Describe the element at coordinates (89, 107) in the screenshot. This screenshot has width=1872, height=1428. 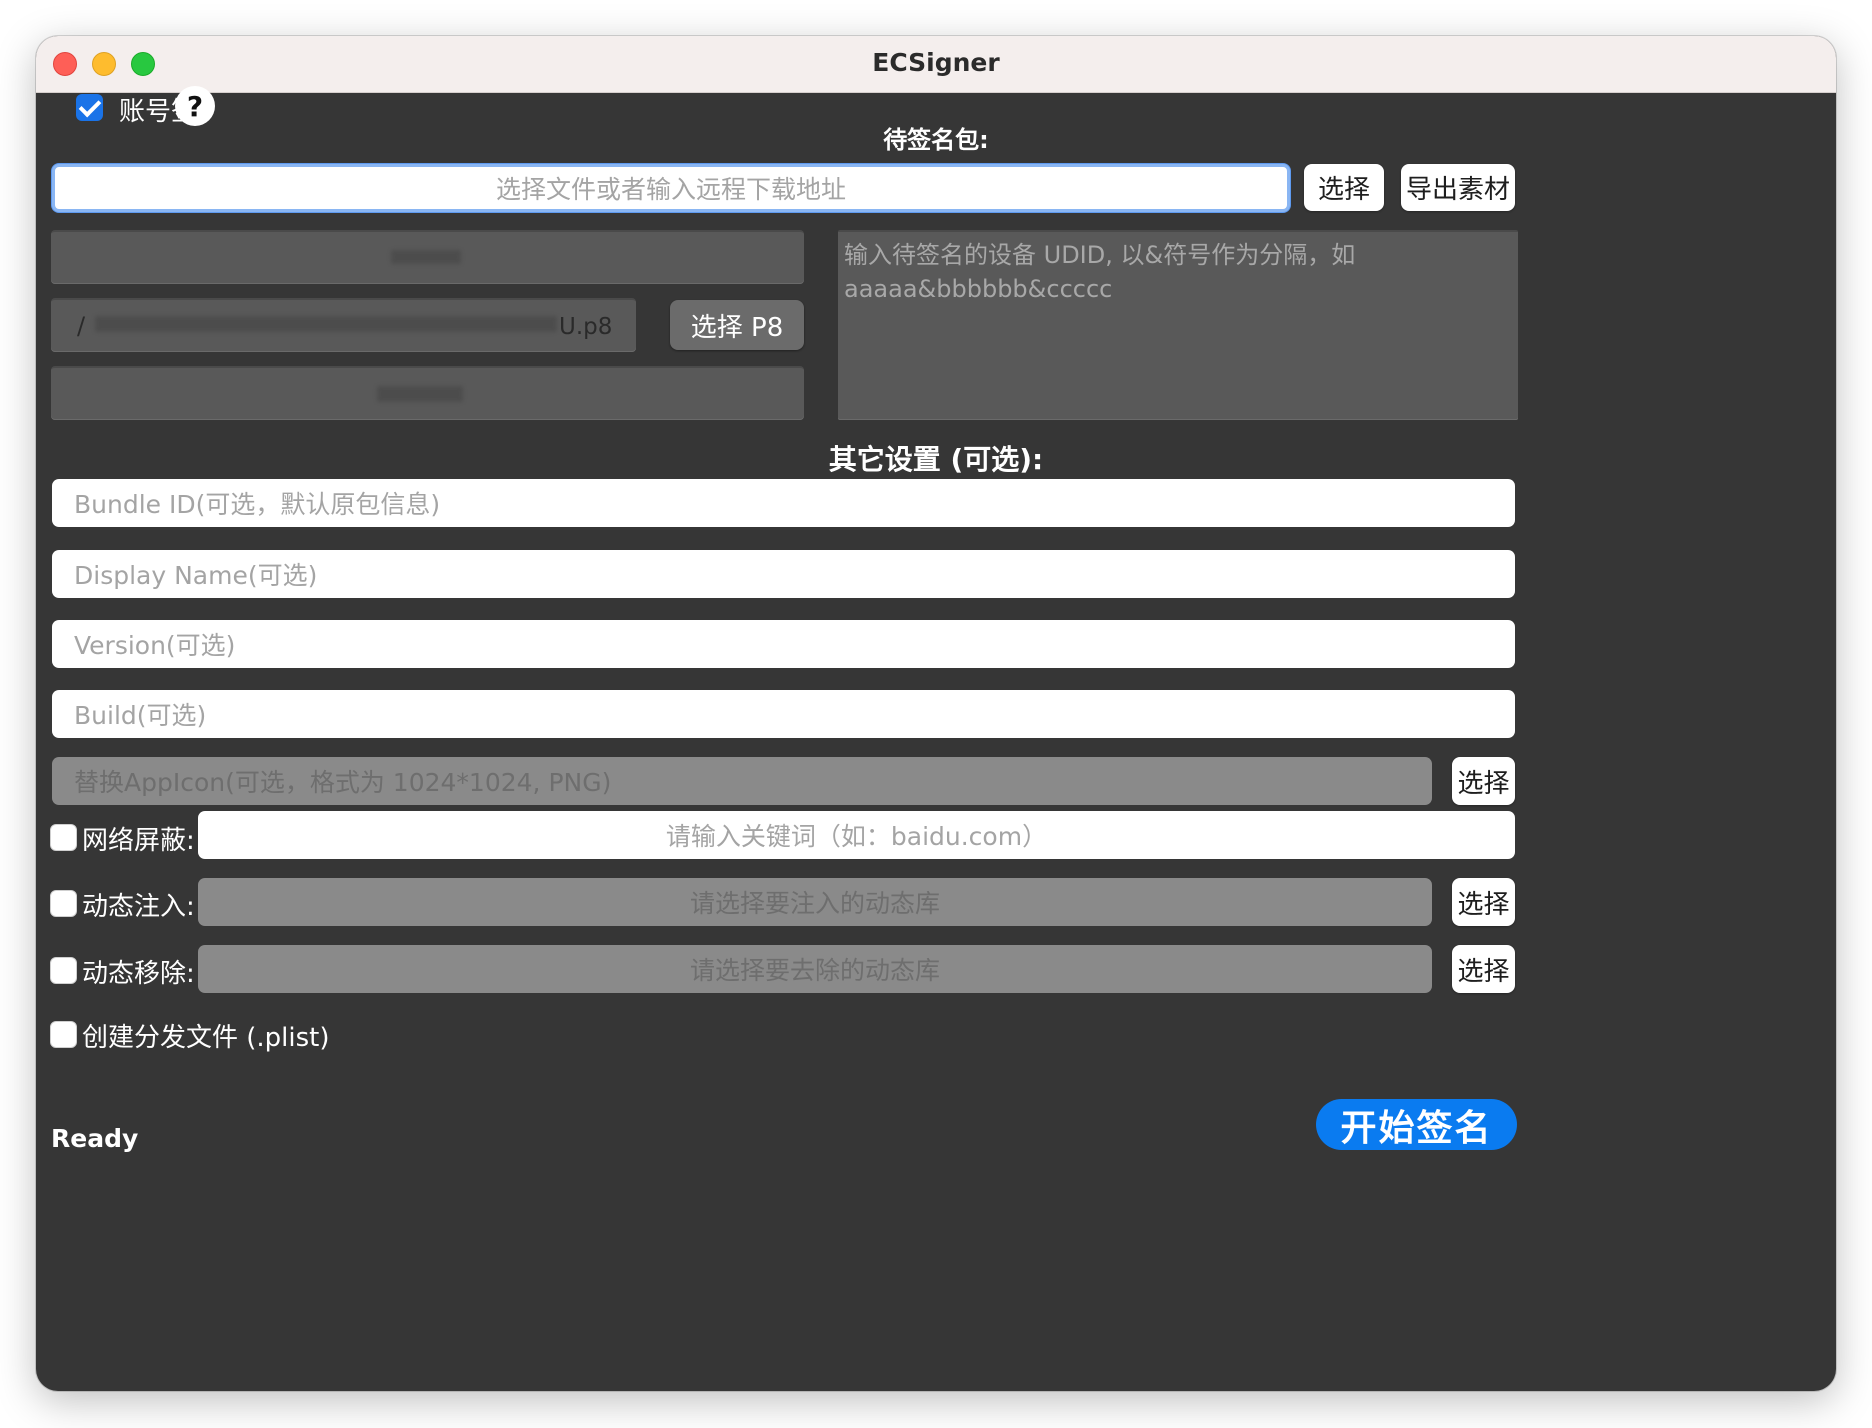
I see `account-sign-checkbox` at that location.